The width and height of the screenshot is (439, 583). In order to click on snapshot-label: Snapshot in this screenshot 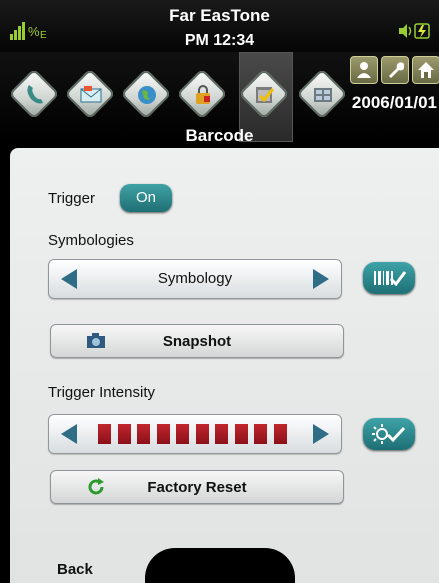, I will do `click(197, 341)`.